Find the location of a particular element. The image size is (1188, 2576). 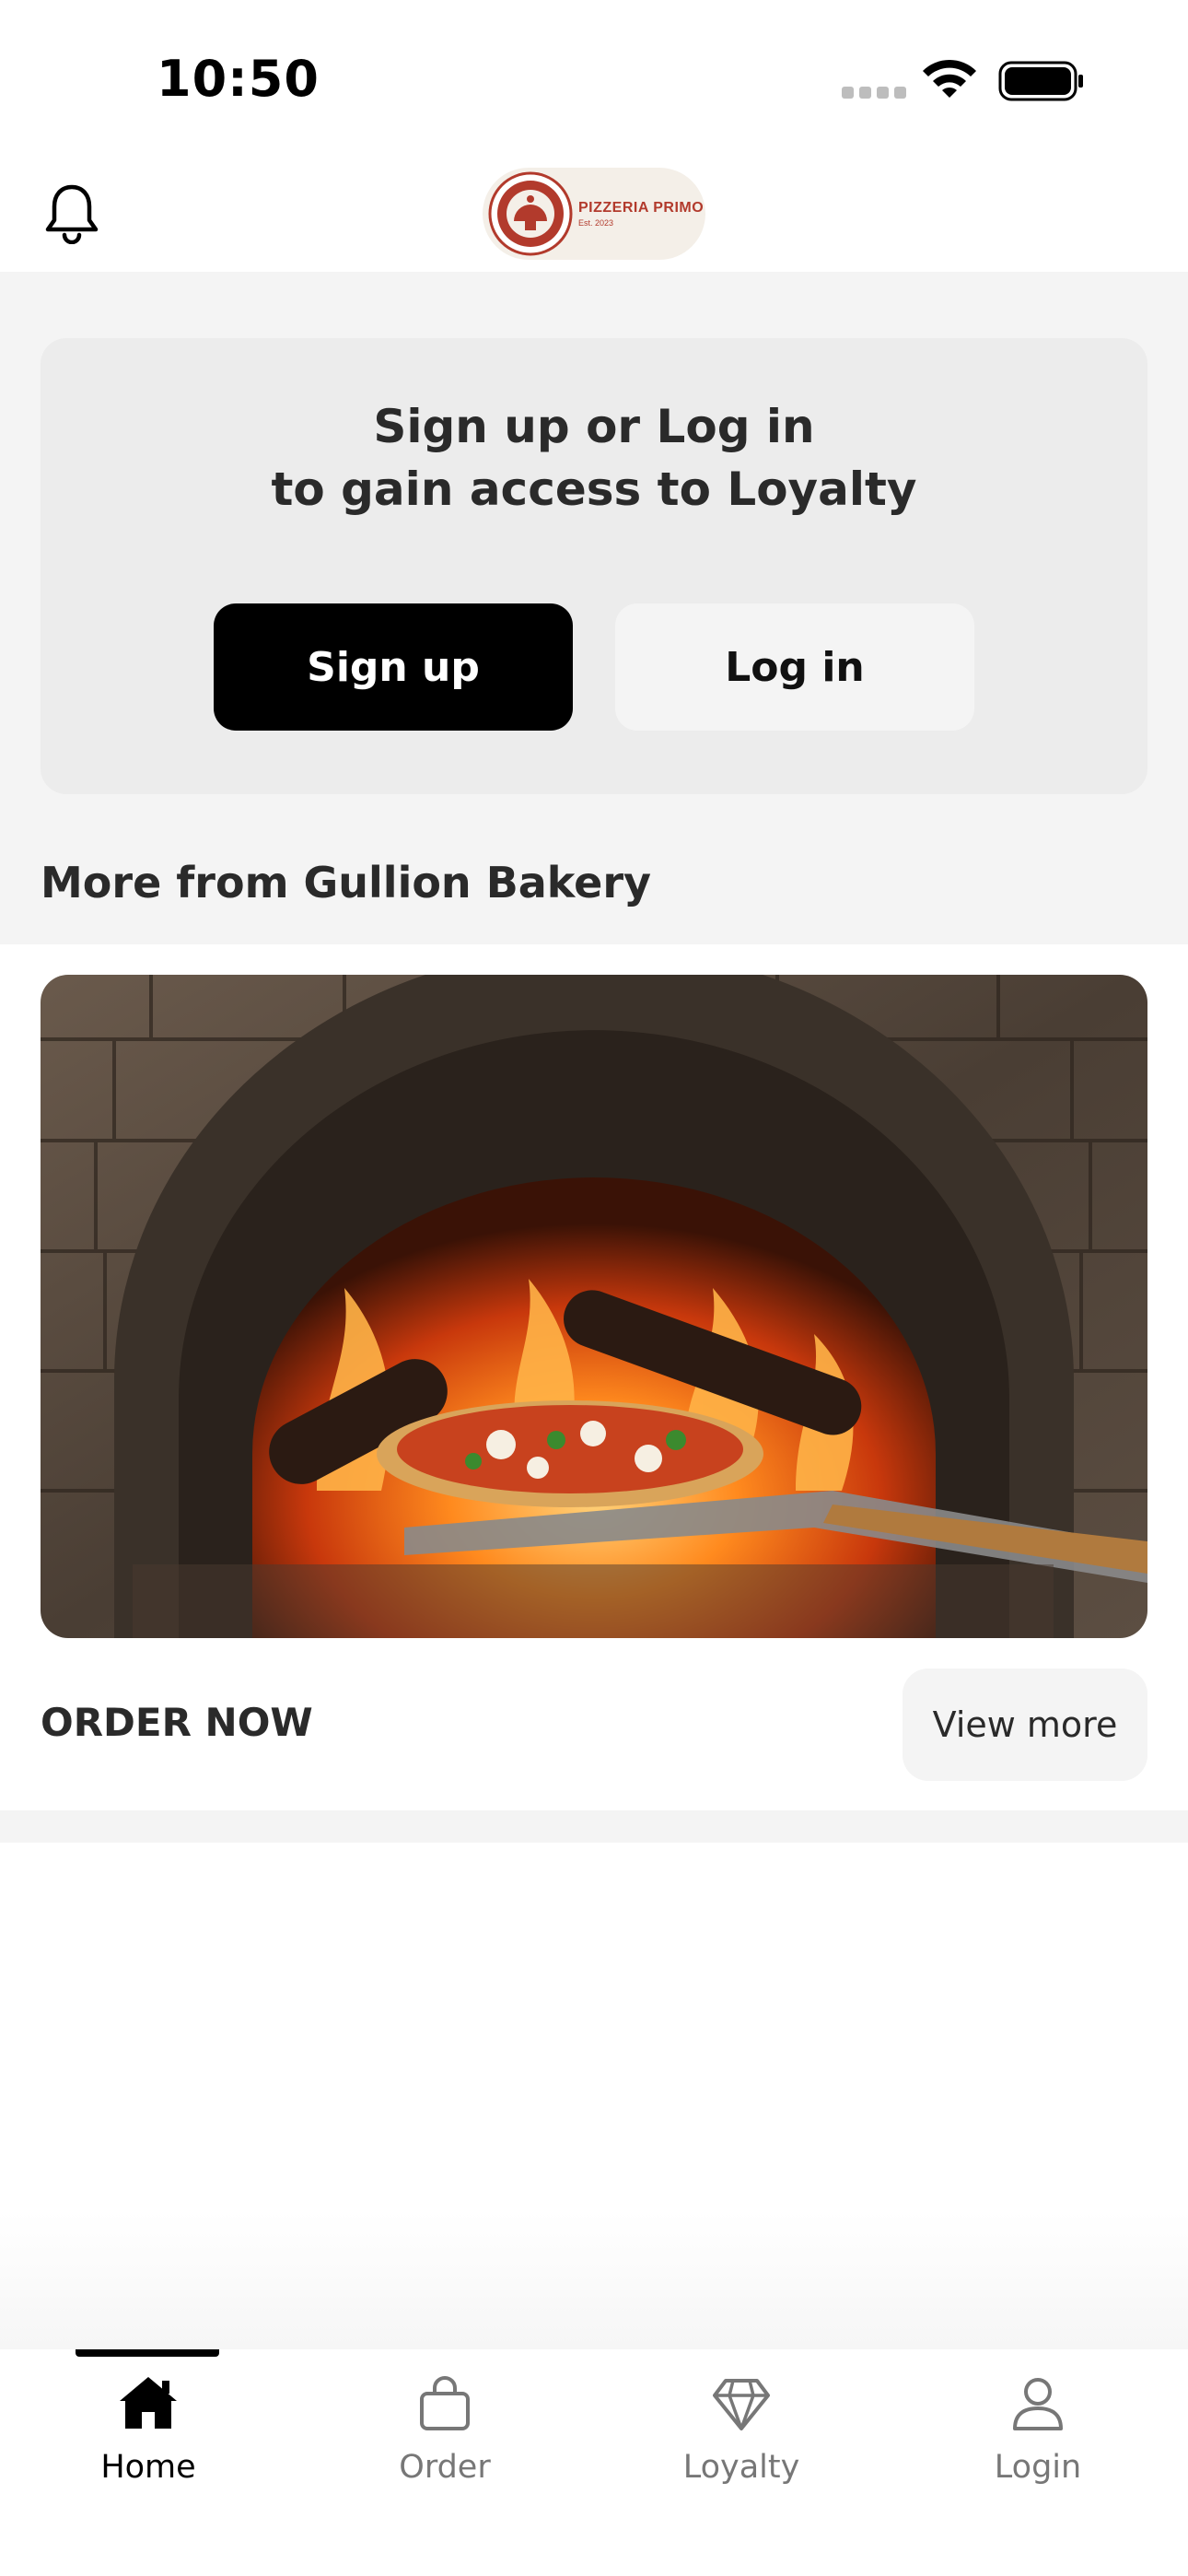

tab-order: Order is located at coordinates (445, 2441).